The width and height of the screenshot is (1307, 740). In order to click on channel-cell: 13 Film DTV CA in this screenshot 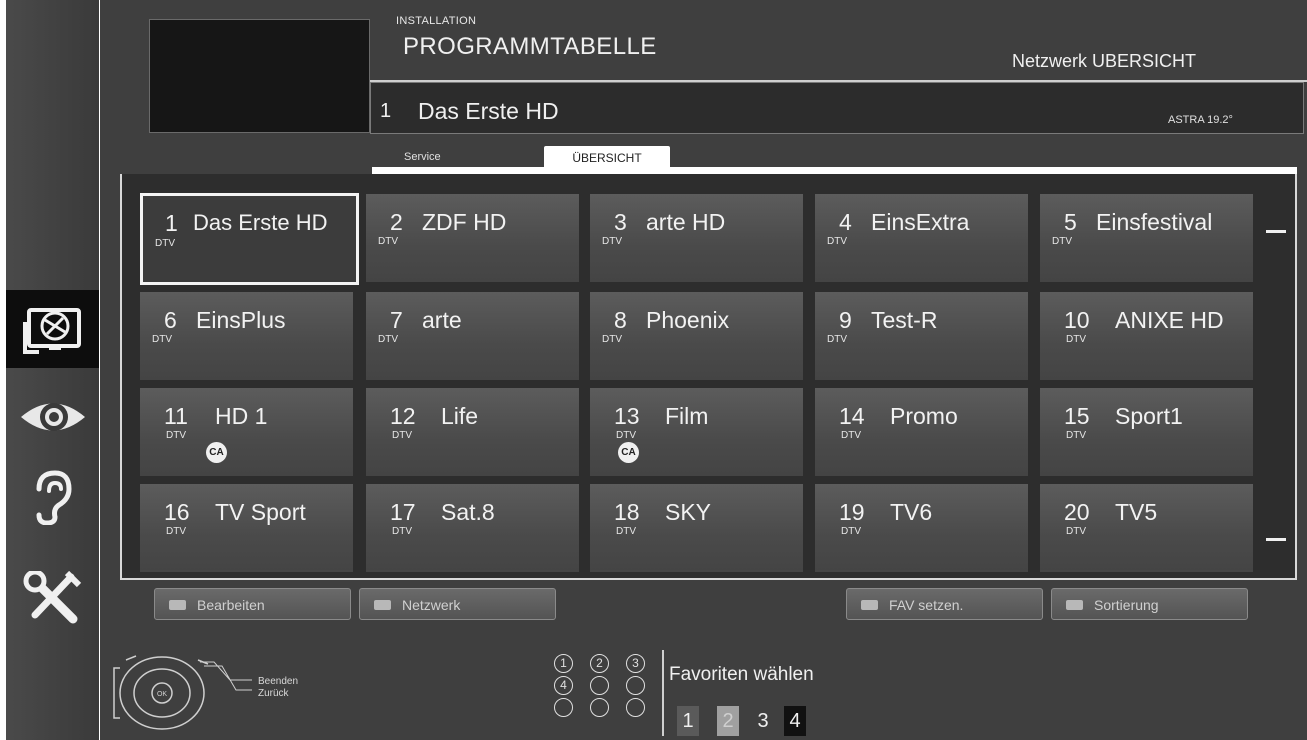, I will do `click(696, 432)`.